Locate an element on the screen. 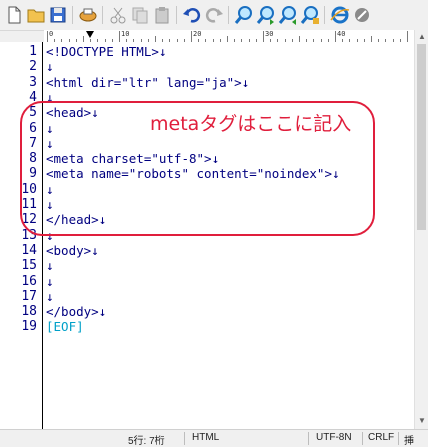 The image size is (428, 447). line-number: 15 is located at coordinates (29, 266).